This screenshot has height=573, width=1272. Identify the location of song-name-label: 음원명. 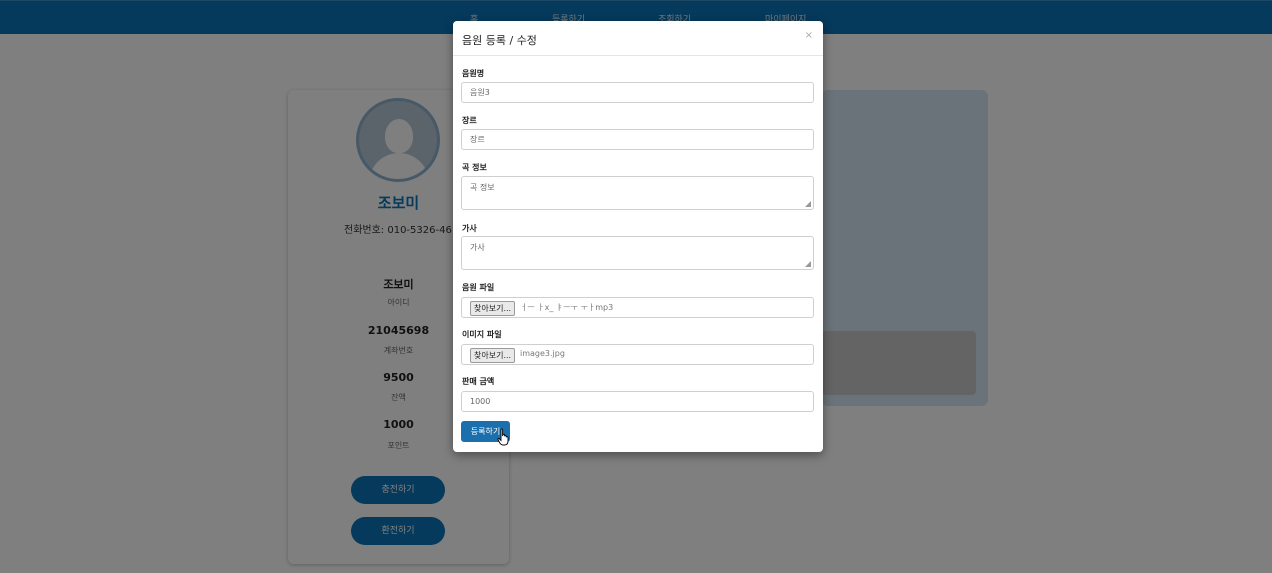
(473, 73).